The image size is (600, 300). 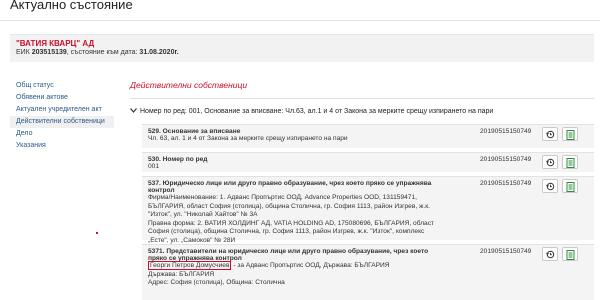 I want to click on highlighted-name: Георги Петров Домусчиев, so click(x=190, y=265).